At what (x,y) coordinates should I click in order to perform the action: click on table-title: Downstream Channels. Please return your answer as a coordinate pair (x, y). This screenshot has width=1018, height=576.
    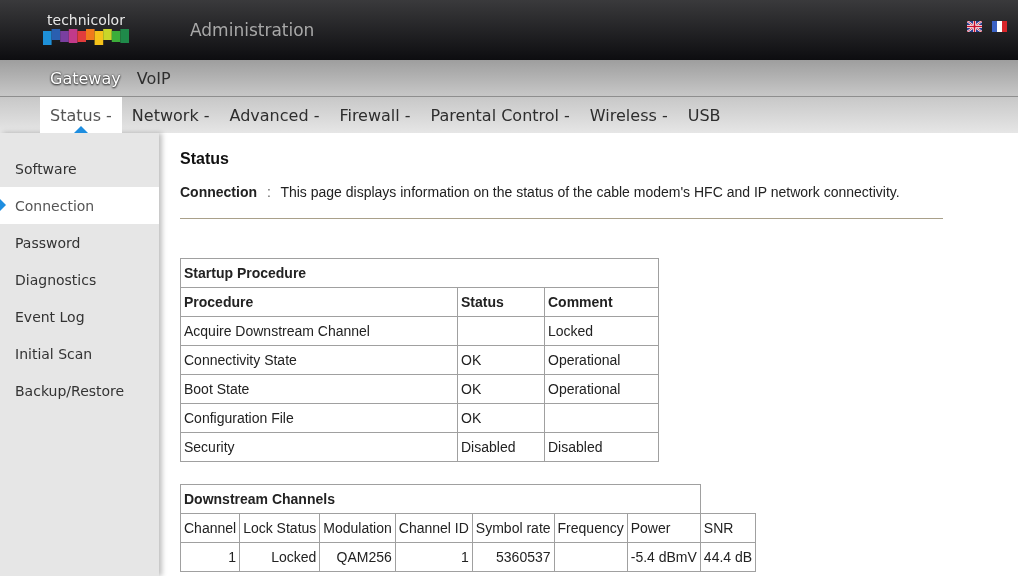
    Looking at the image, I should click on (440, 499).